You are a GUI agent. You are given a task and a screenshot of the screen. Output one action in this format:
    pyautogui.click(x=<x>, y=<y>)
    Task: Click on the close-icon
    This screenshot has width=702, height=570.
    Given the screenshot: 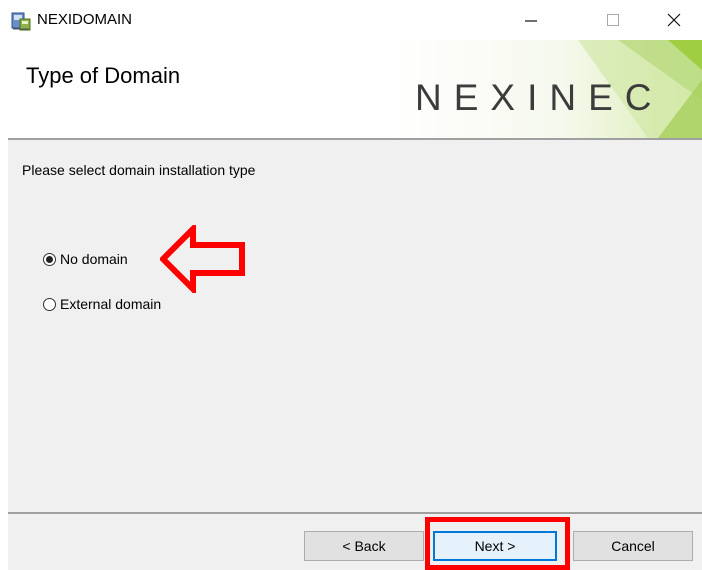 What is the action you would take?
    pyautogui.click(x=674, y=20)
    